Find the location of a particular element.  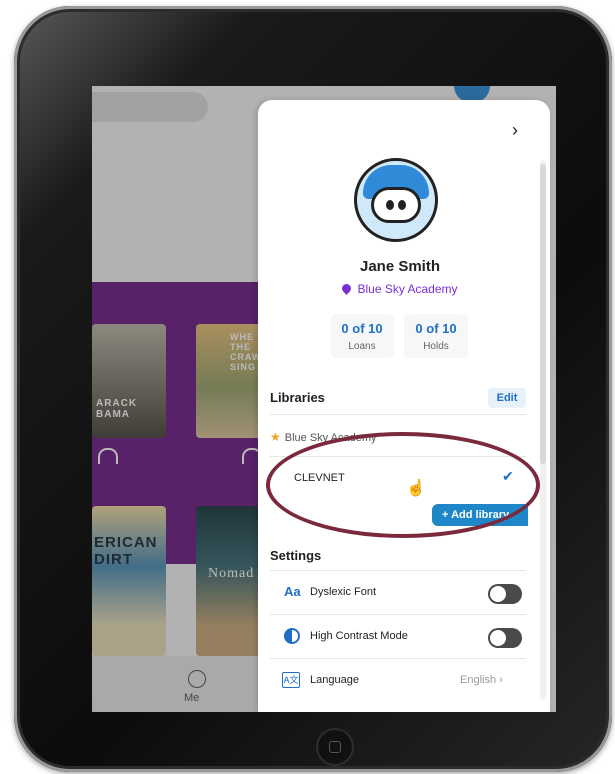

holds-label: Holds is located at coordinates (436, 346).